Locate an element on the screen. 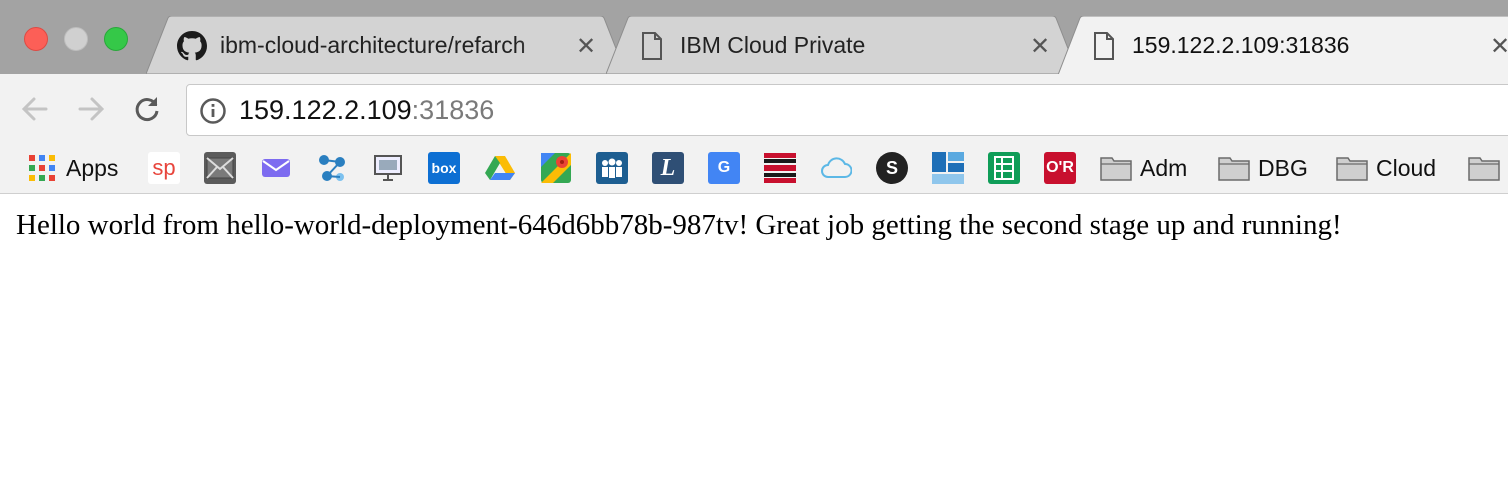  bookmark-google-translate: G is located at coordinates (724, 168).